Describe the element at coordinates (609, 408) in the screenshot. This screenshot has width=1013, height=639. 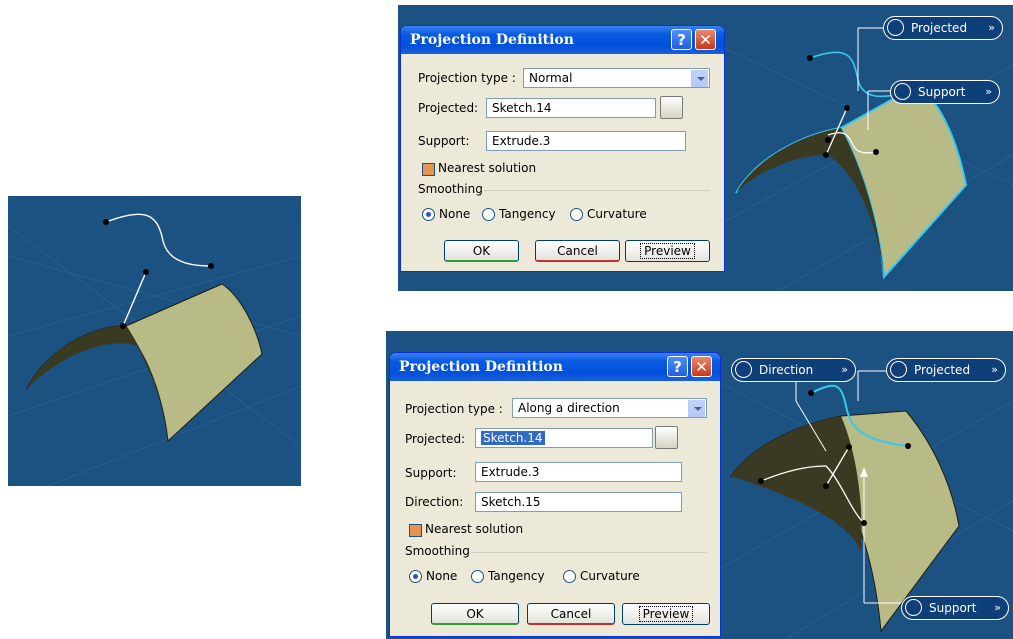
I see `projection-type-select: Along a direction` at that location.